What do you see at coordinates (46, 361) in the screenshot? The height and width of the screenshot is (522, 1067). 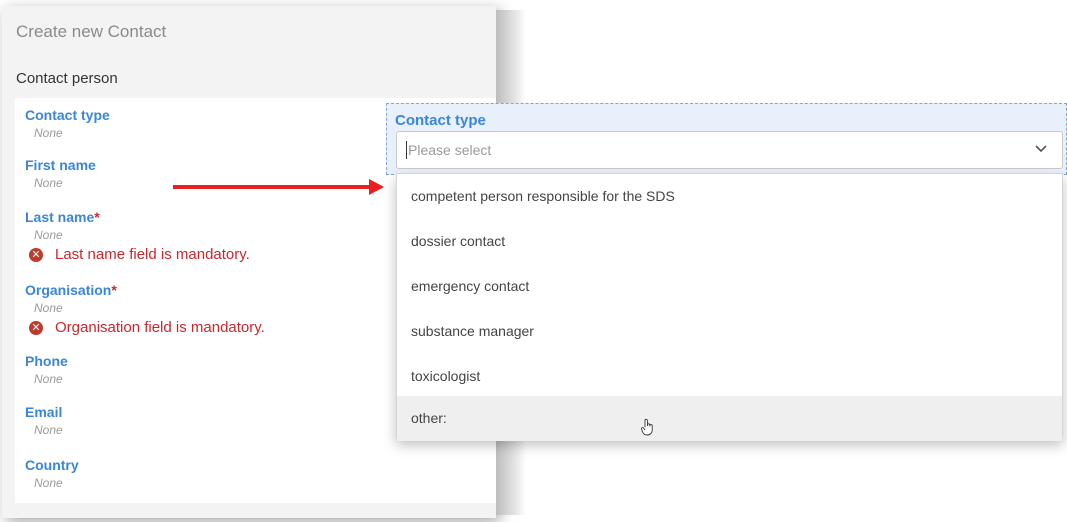 I see `field-label: Phone` at bounding box center [46, 361].